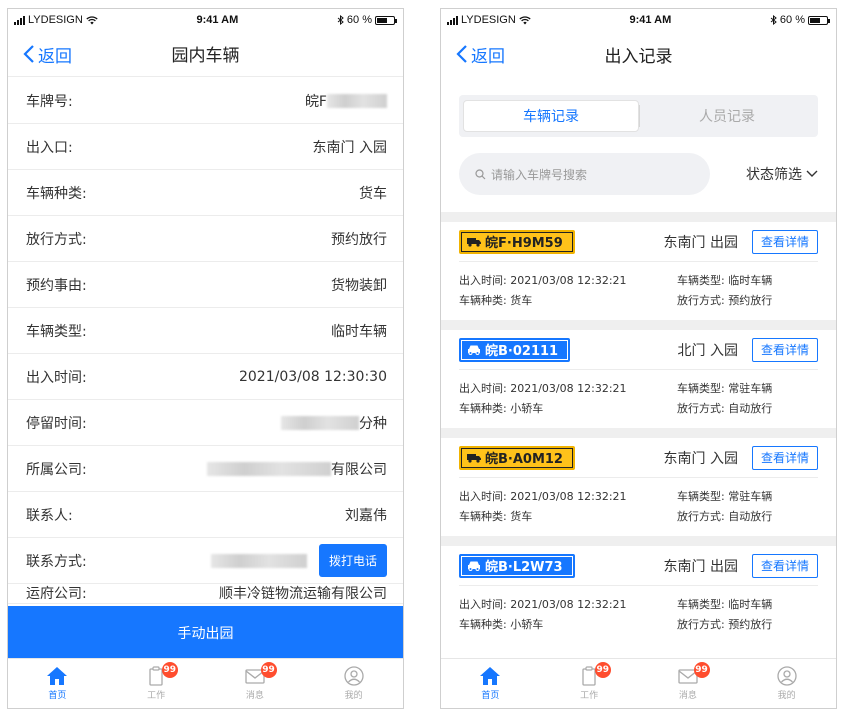 Image resolution: width=844 pixels, height=717 pixels. Describe the element at coordinates (205, 423) in the screenshot. I see `detail-row-stay-duration: 停留时间: 分种` at that location.